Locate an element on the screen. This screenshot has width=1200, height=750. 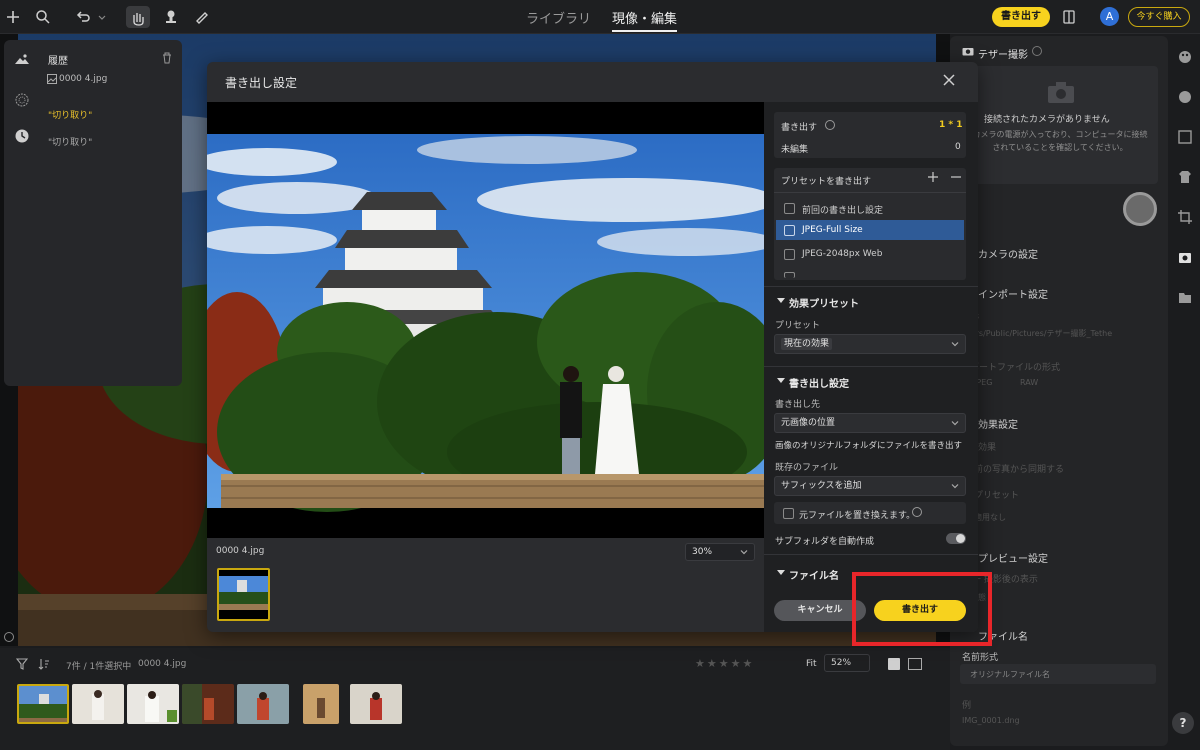
stamp-icon is located at coordinates (171, 17).